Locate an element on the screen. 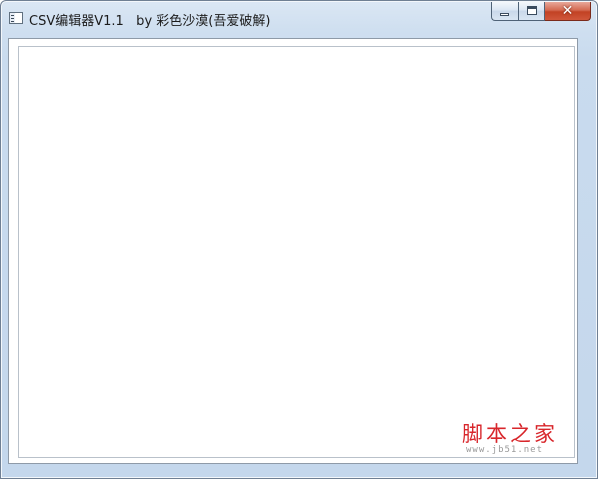 The image size is (600, 481). maximize-icon is located at coordinates (532, 10).